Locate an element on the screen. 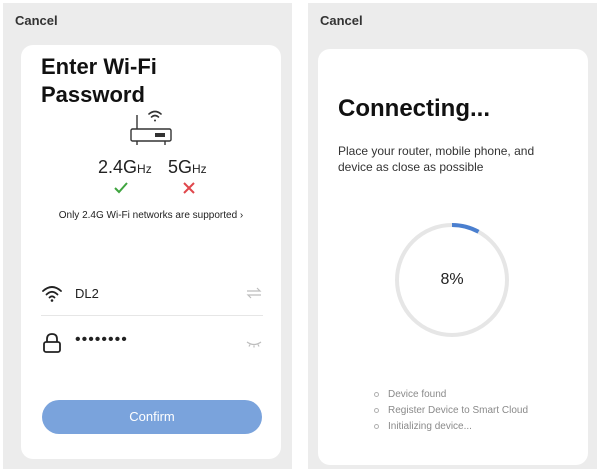  chevron-right-icon: › is located at coordinates (241, 215).